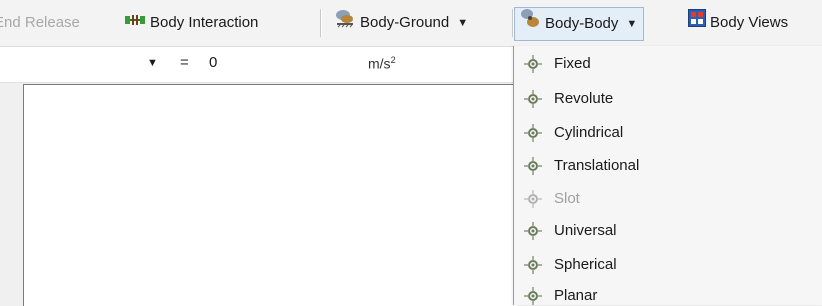 Image resolution: width=822 pixels, height=306 pixels. I want to click on body-views-label: Body Views, so click(749, 22).